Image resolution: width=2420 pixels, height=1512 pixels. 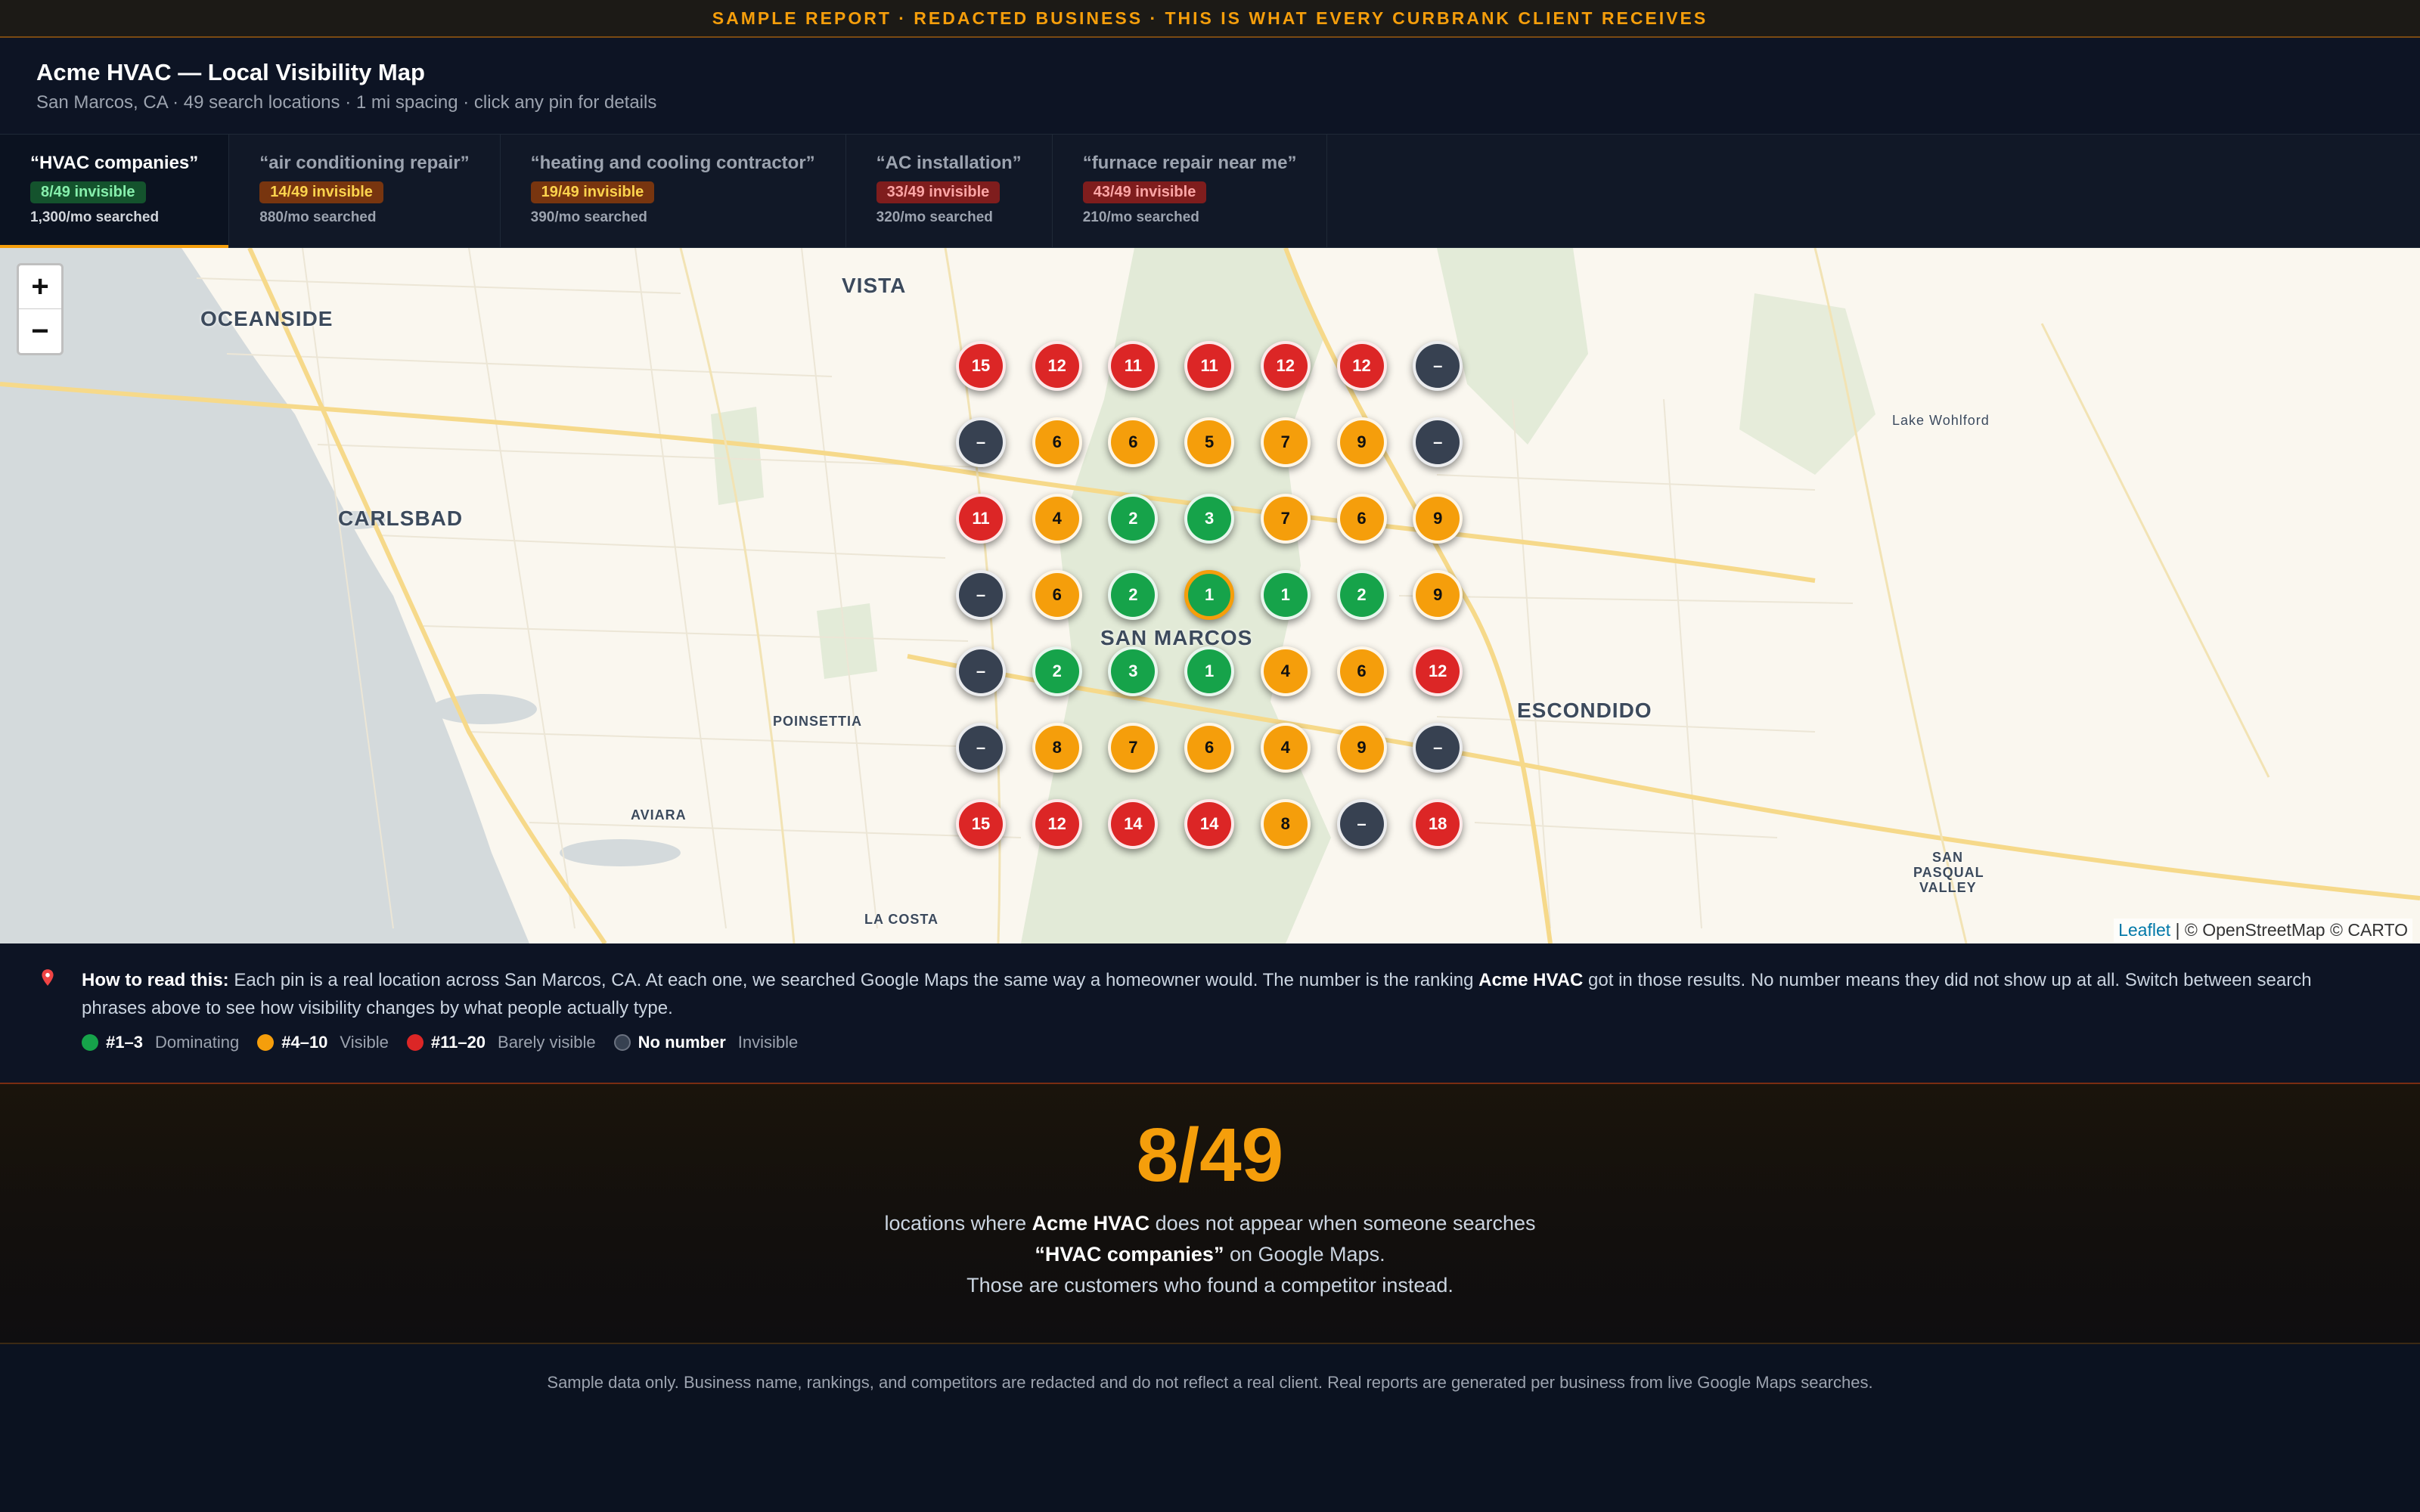 I want to click on tab-title: “HVAC companies”, so click(x=114, y=163).